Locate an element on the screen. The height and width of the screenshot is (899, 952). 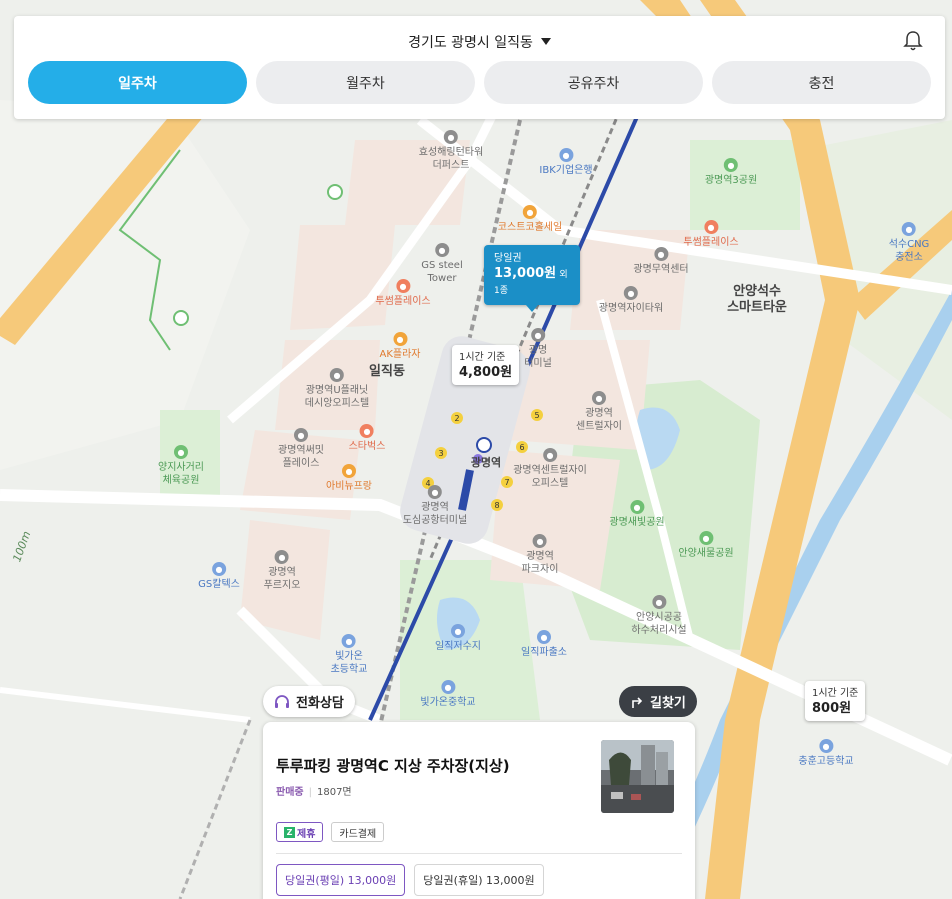
card-payment-tag: 카드결제 is located at coordinates (358, 832).